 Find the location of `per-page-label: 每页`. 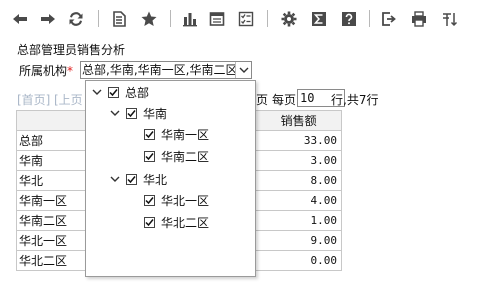

per-page-label: 每页 is located at coordinates (284, 100).